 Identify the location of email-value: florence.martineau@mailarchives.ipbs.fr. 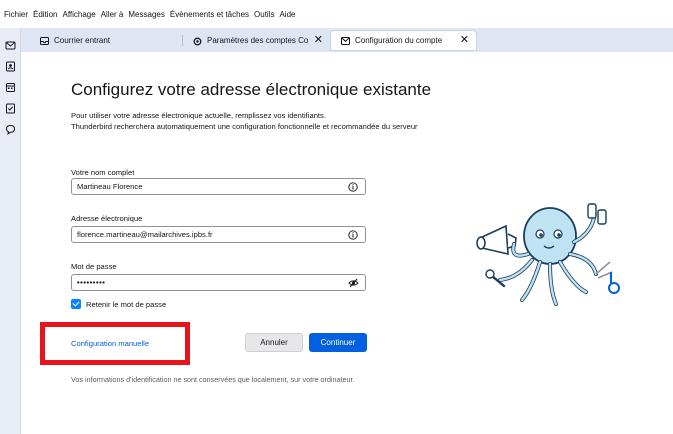
(145, 234).